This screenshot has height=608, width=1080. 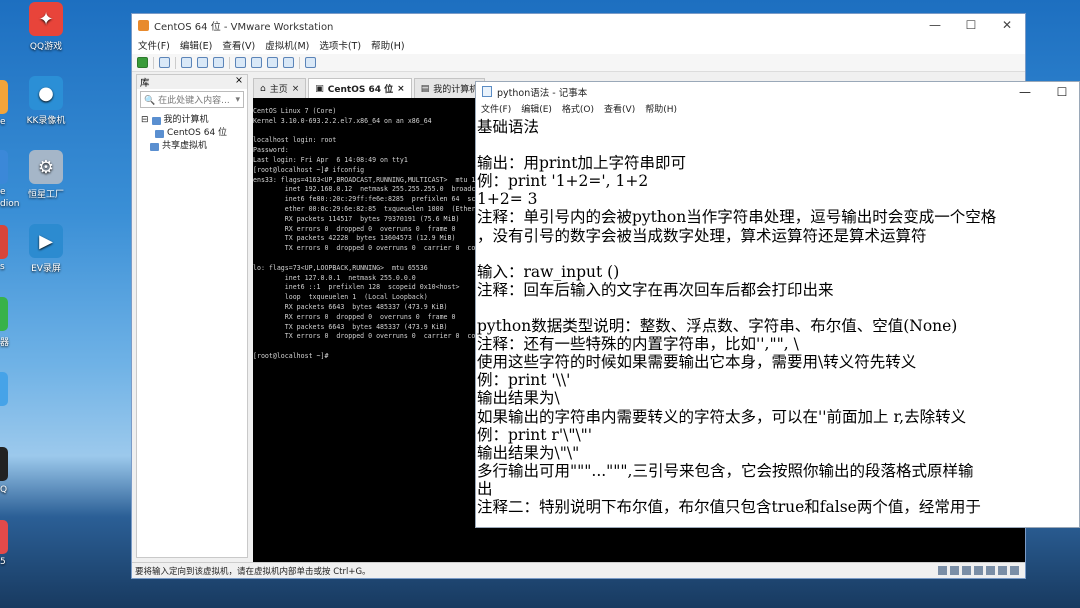 What do you see at coordinates (46, 47) in the screenshot?
I see `desktop-icon-label: QQ游戏` at bounding box center [46, 47].